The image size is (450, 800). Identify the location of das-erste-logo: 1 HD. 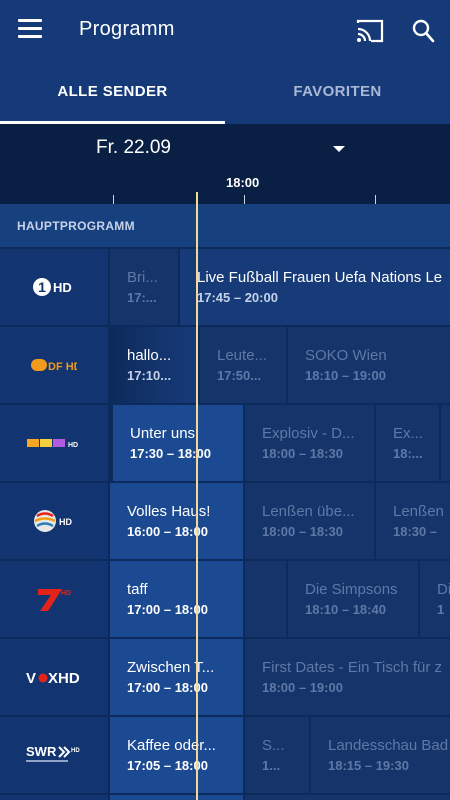
(52, 287).